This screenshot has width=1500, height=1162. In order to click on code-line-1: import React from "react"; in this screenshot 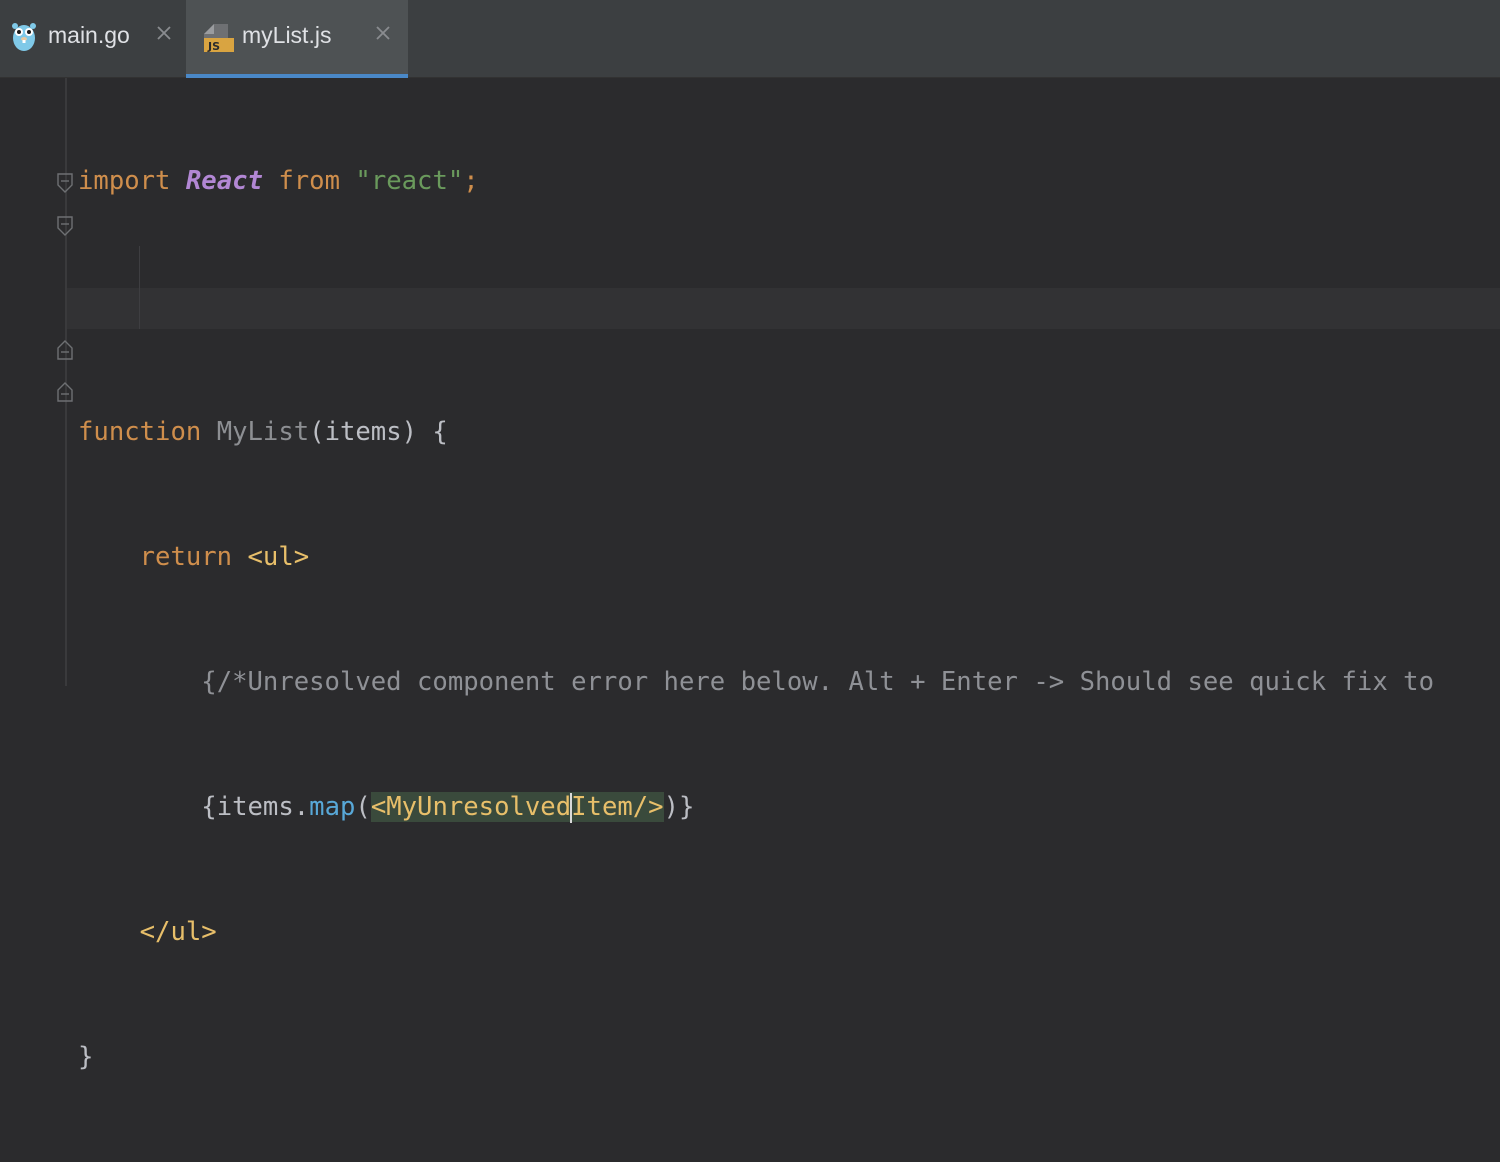, I will do `click(756, 182)`.